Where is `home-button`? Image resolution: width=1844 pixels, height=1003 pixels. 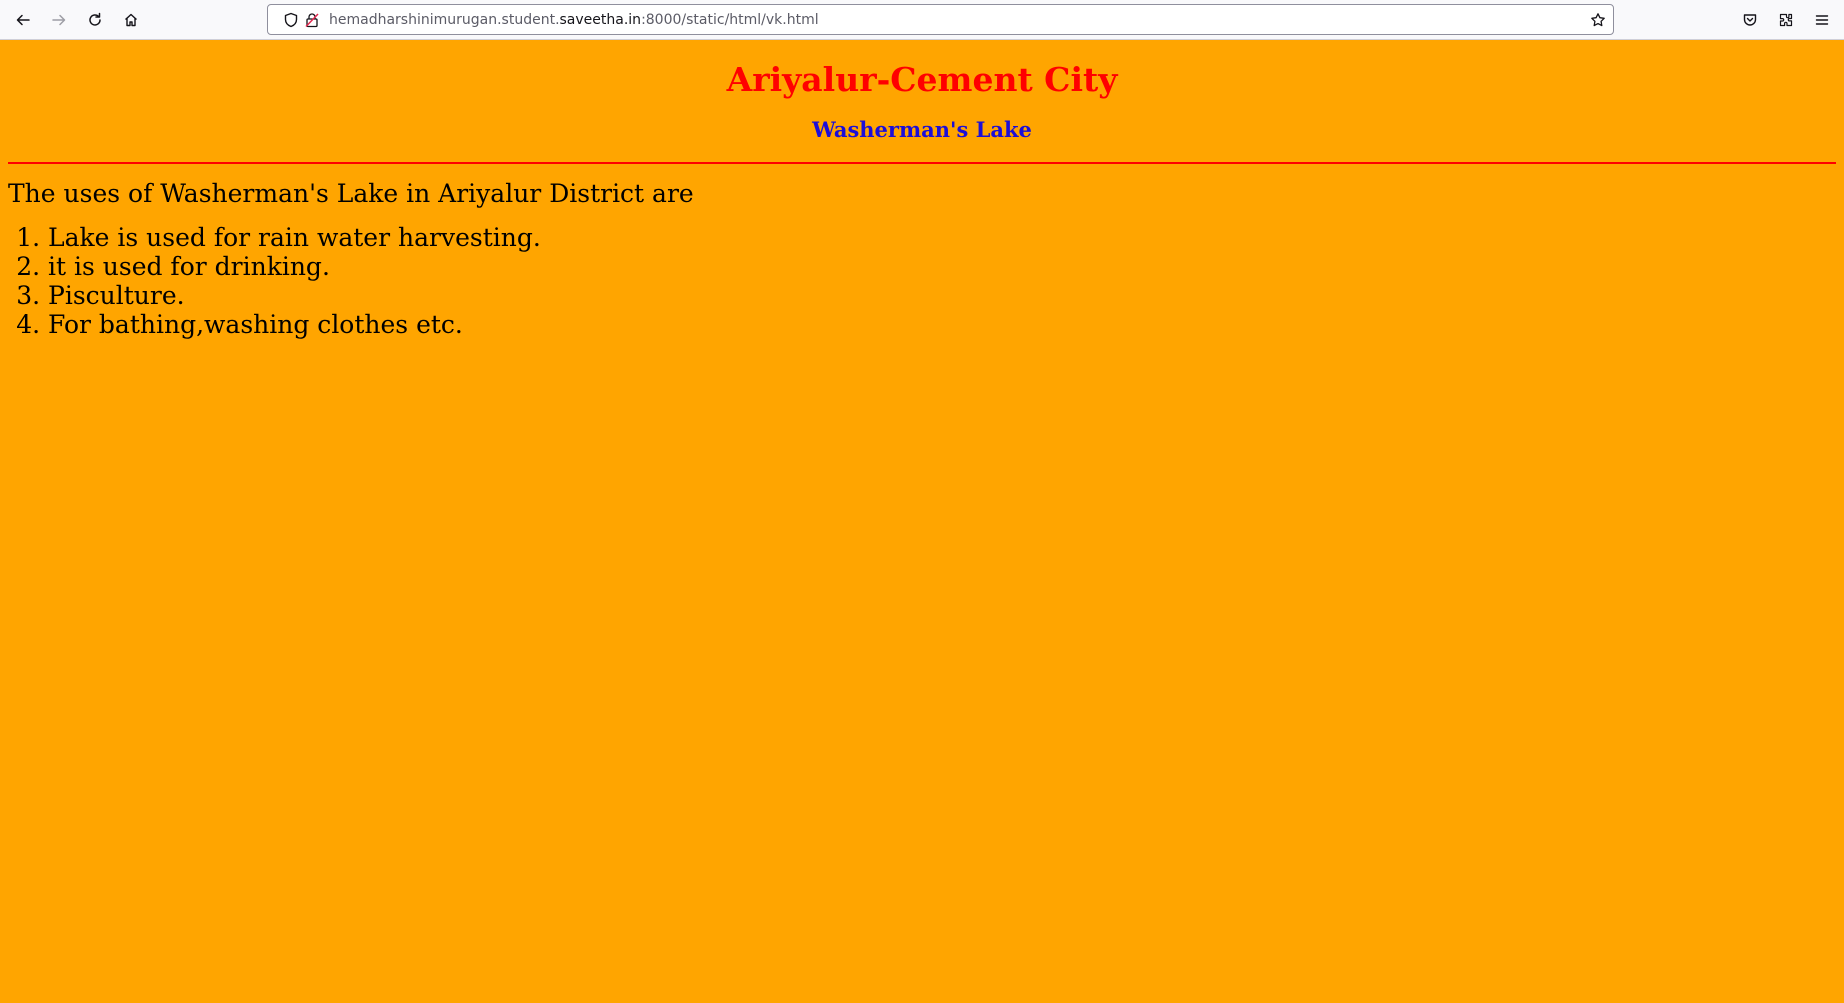 home-button is located at coordinates (131, 20).